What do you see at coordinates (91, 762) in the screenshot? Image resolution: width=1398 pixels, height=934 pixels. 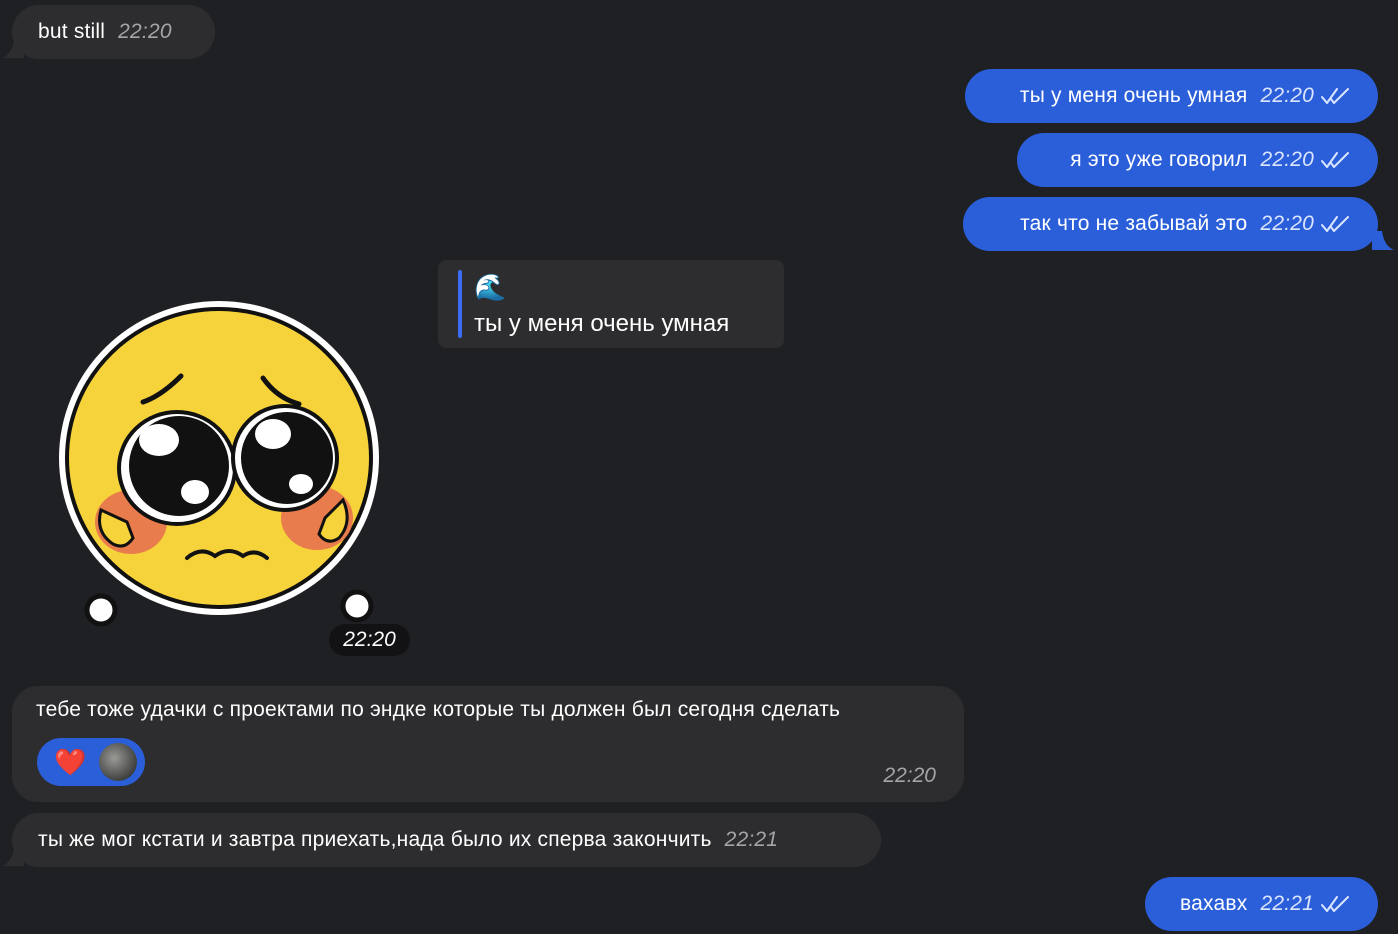 I see `reaction-pill: ❤️` at bounding box center [91, 762].